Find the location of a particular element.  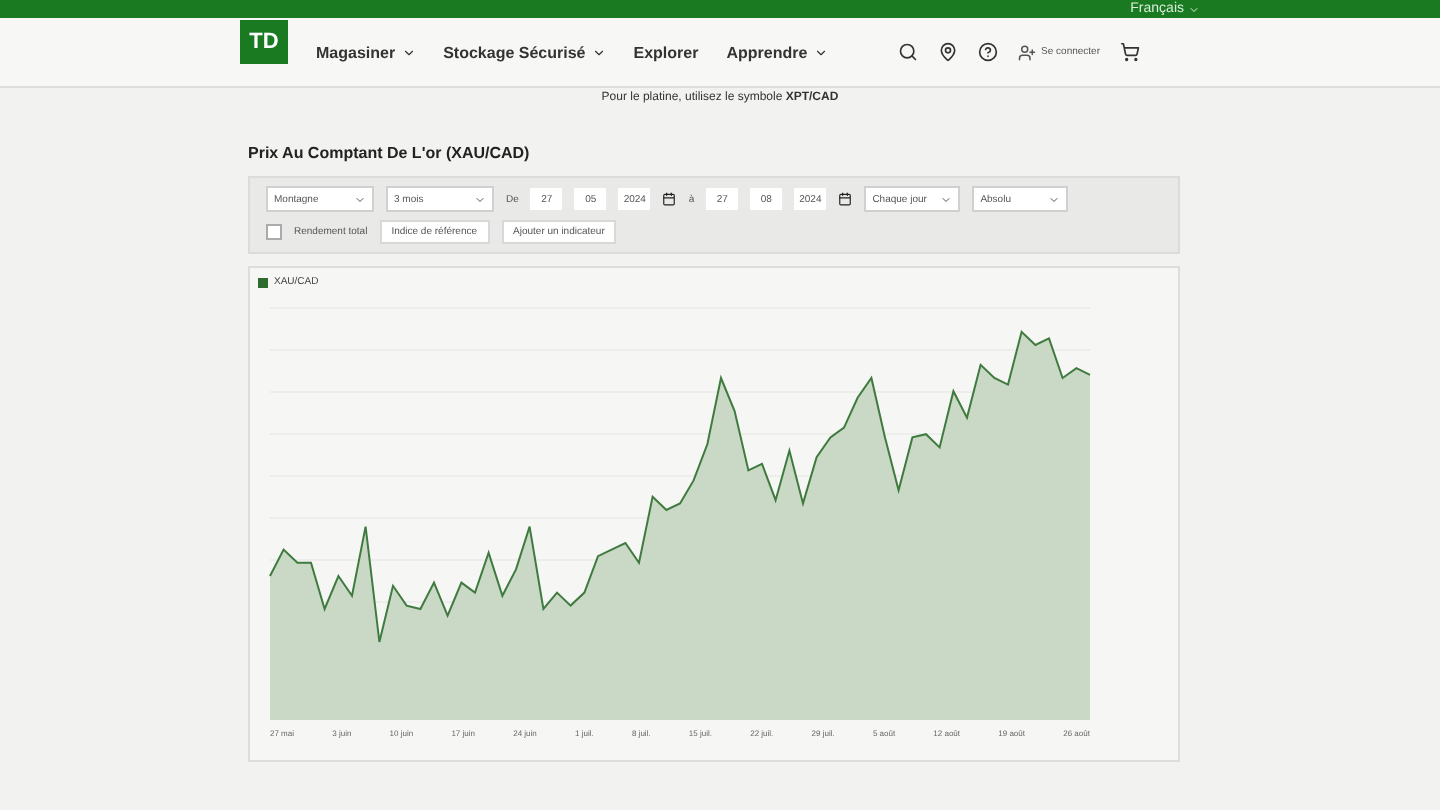

logo: TD is located at coordinates (264, 42).